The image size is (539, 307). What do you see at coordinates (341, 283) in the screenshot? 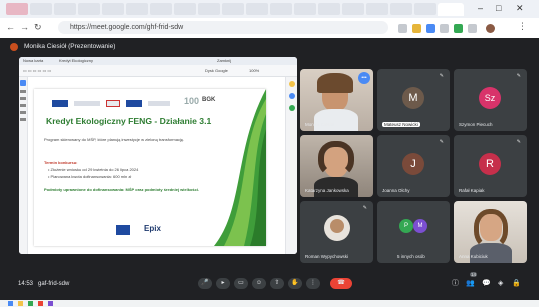
I see `end-call-icon: ☎` at bounding box center [341, 283].